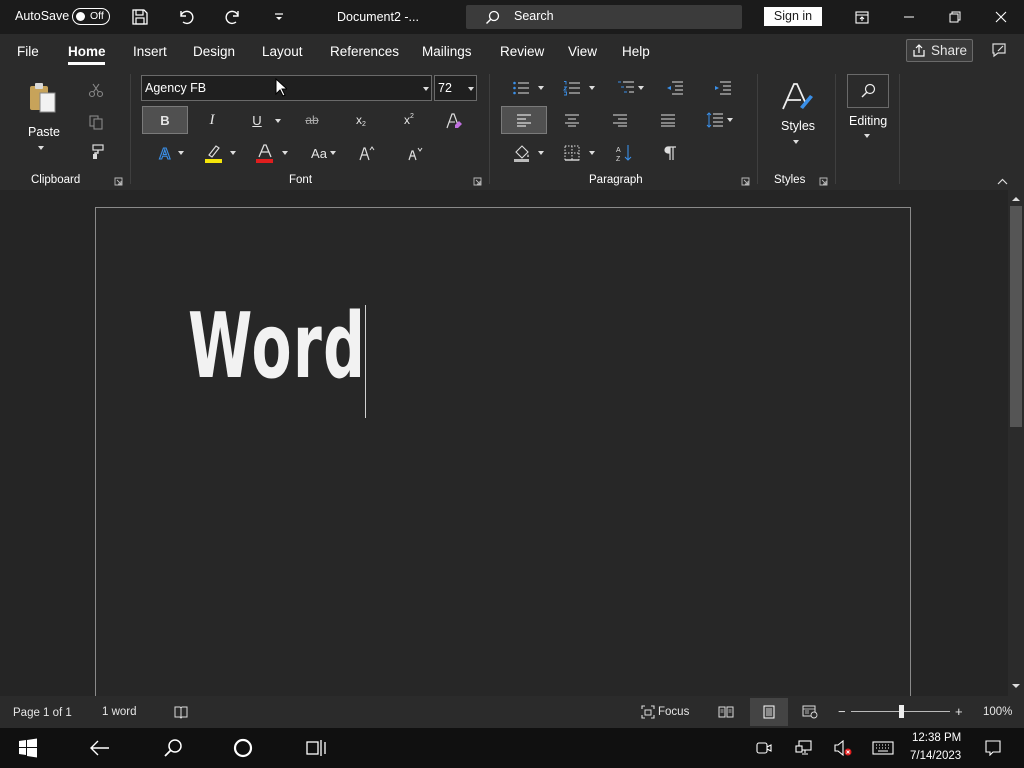 This screenshot has height=768, width=1024. Describe the element at coordinates (233, 17) in the screenshot. I see `redo-icon` at that location.